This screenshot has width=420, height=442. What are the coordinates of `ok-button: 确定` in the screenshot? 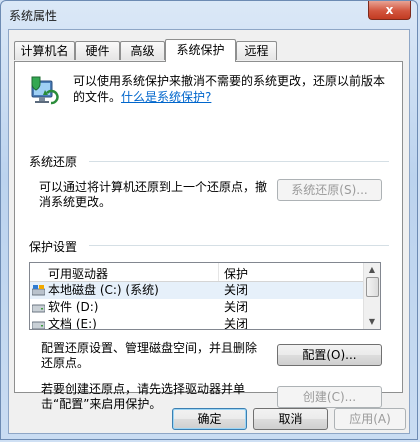 It's located at (209, 419).